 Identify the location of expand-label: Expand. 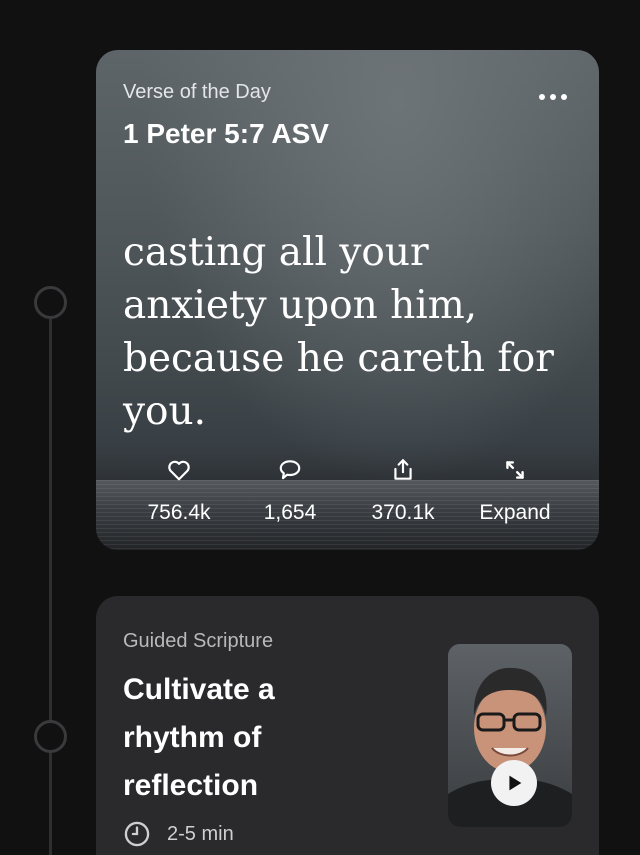
(515, 512).